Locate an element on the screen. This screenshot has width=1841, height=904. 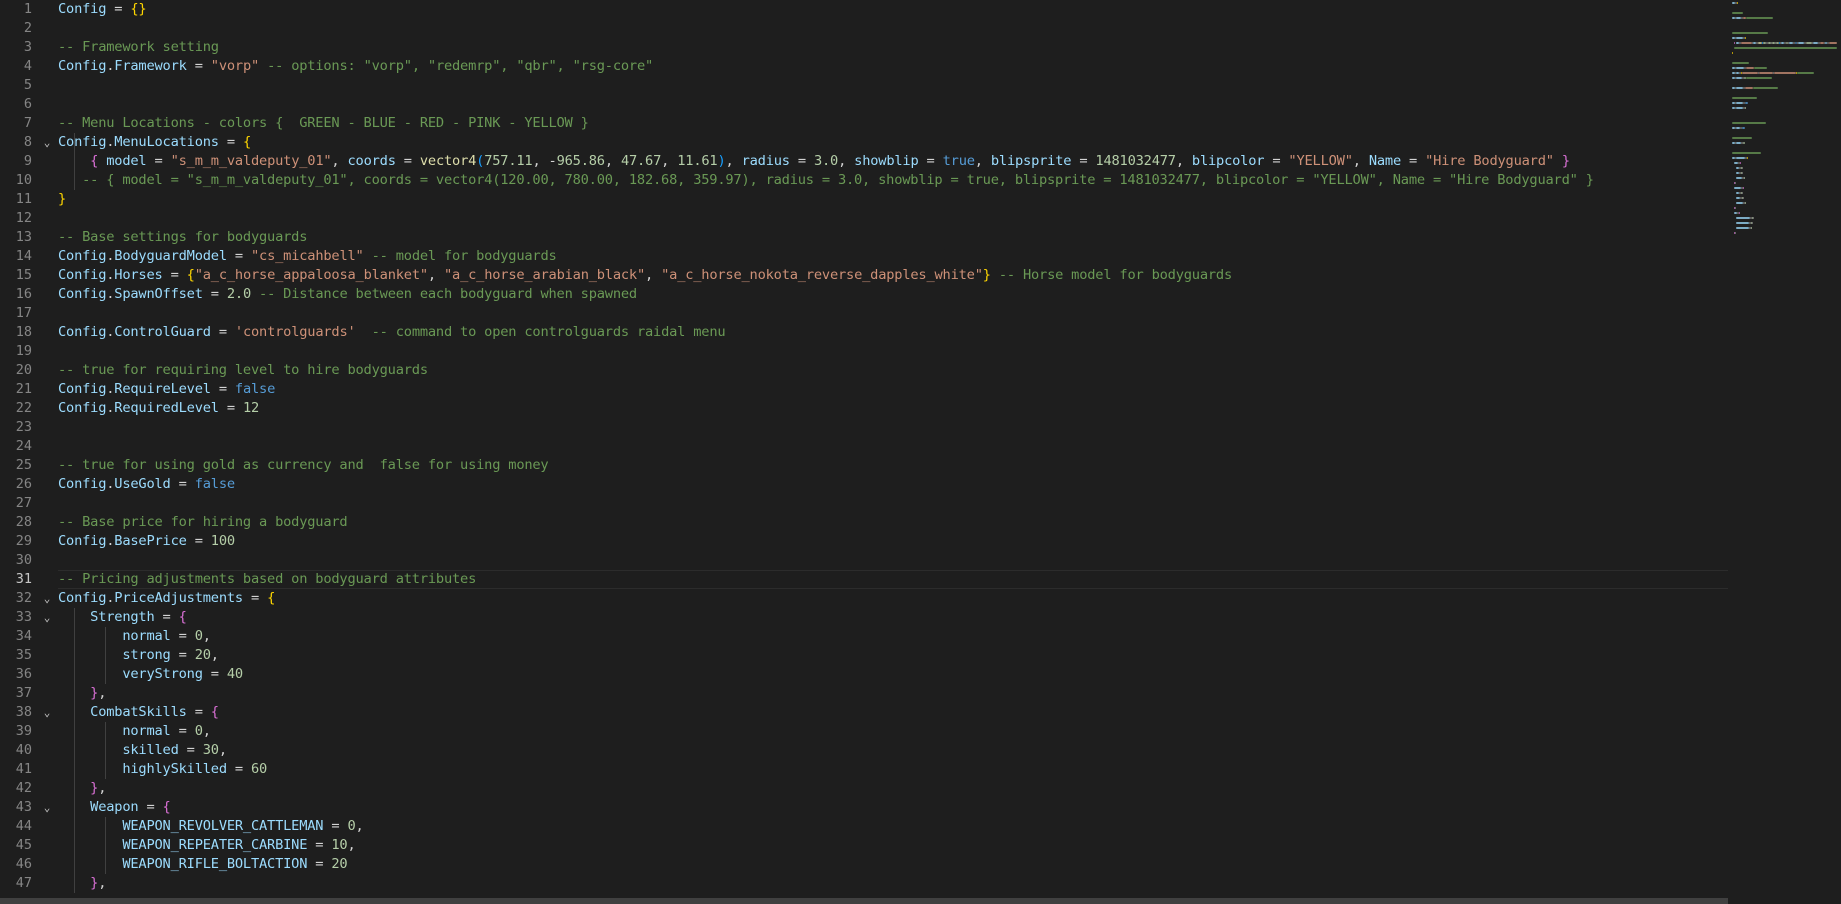
code-line: Config.UseGold = false is located at coordinates (146, 484).